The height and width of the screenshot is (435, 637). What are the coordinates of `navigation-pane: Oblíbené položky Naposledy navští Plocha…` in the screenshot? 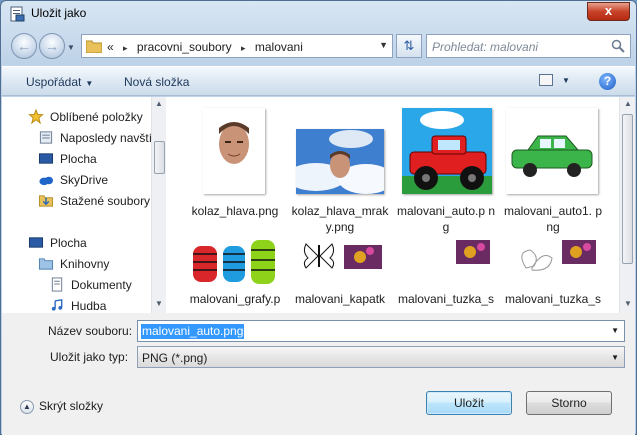 It's located at (77, 205).